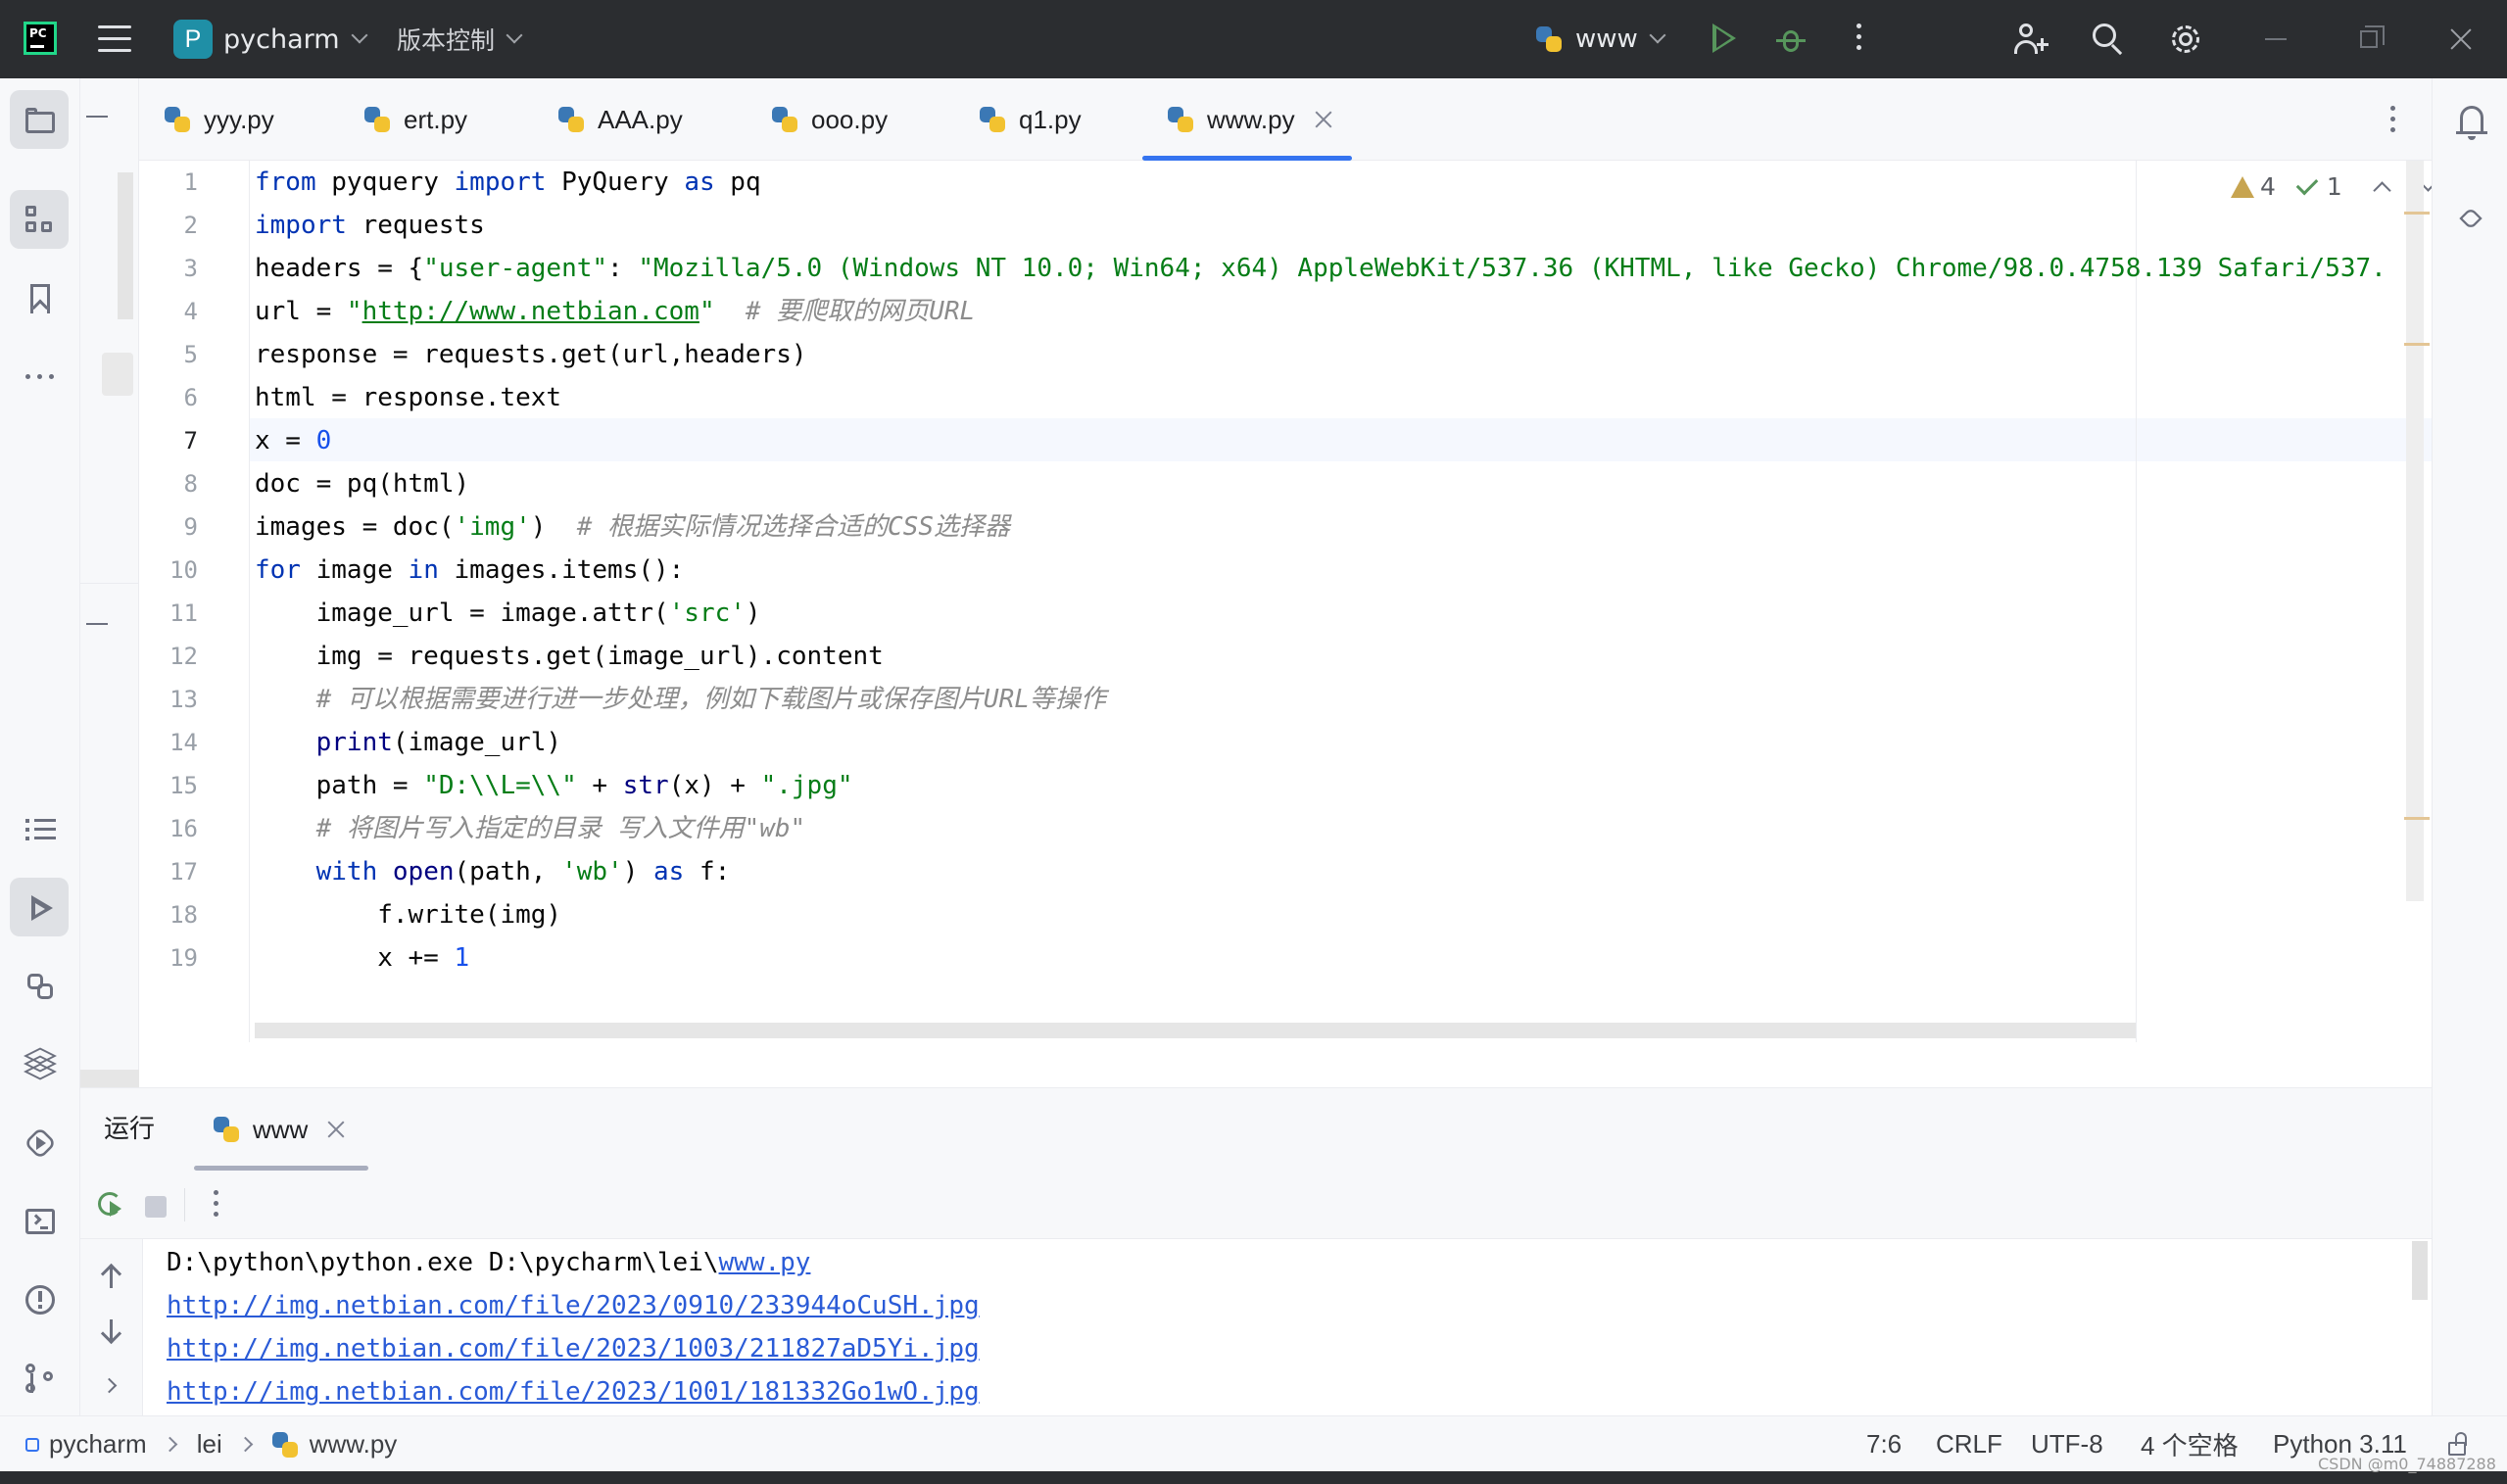 The height and width of the screenshot is (1484, 2507). Describe the element at coordinates (39, 828) in the screenshot. I see `todo-tool-button` at that location.